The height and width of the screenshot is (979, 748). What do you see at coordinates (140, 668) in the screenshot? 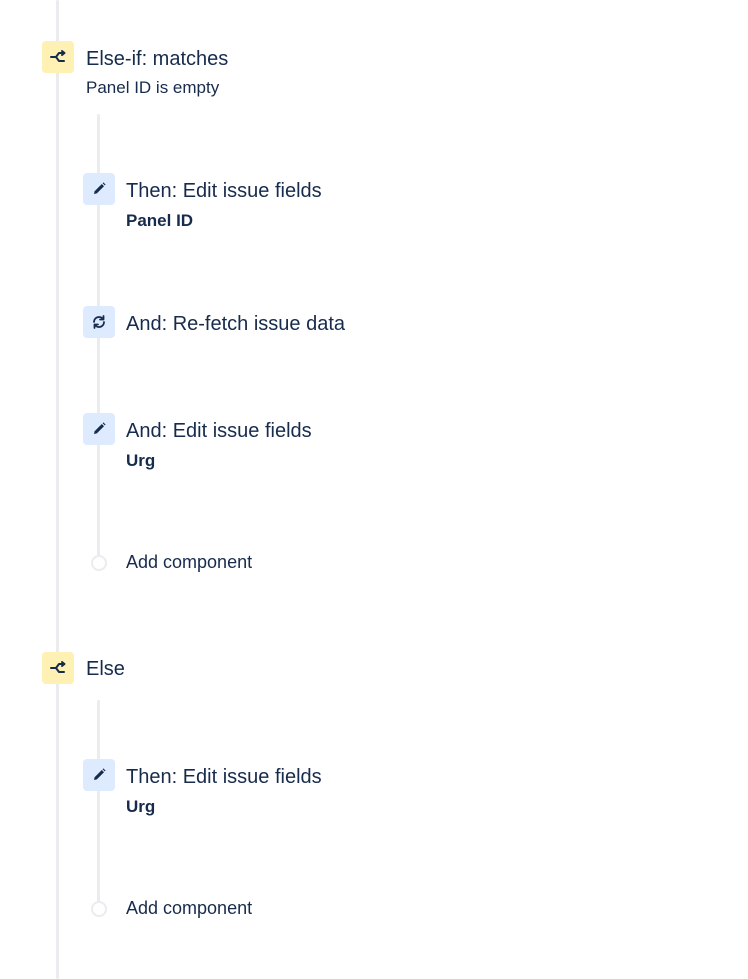
I see `else-branch-card: Else` at bounding box center [140, 668].